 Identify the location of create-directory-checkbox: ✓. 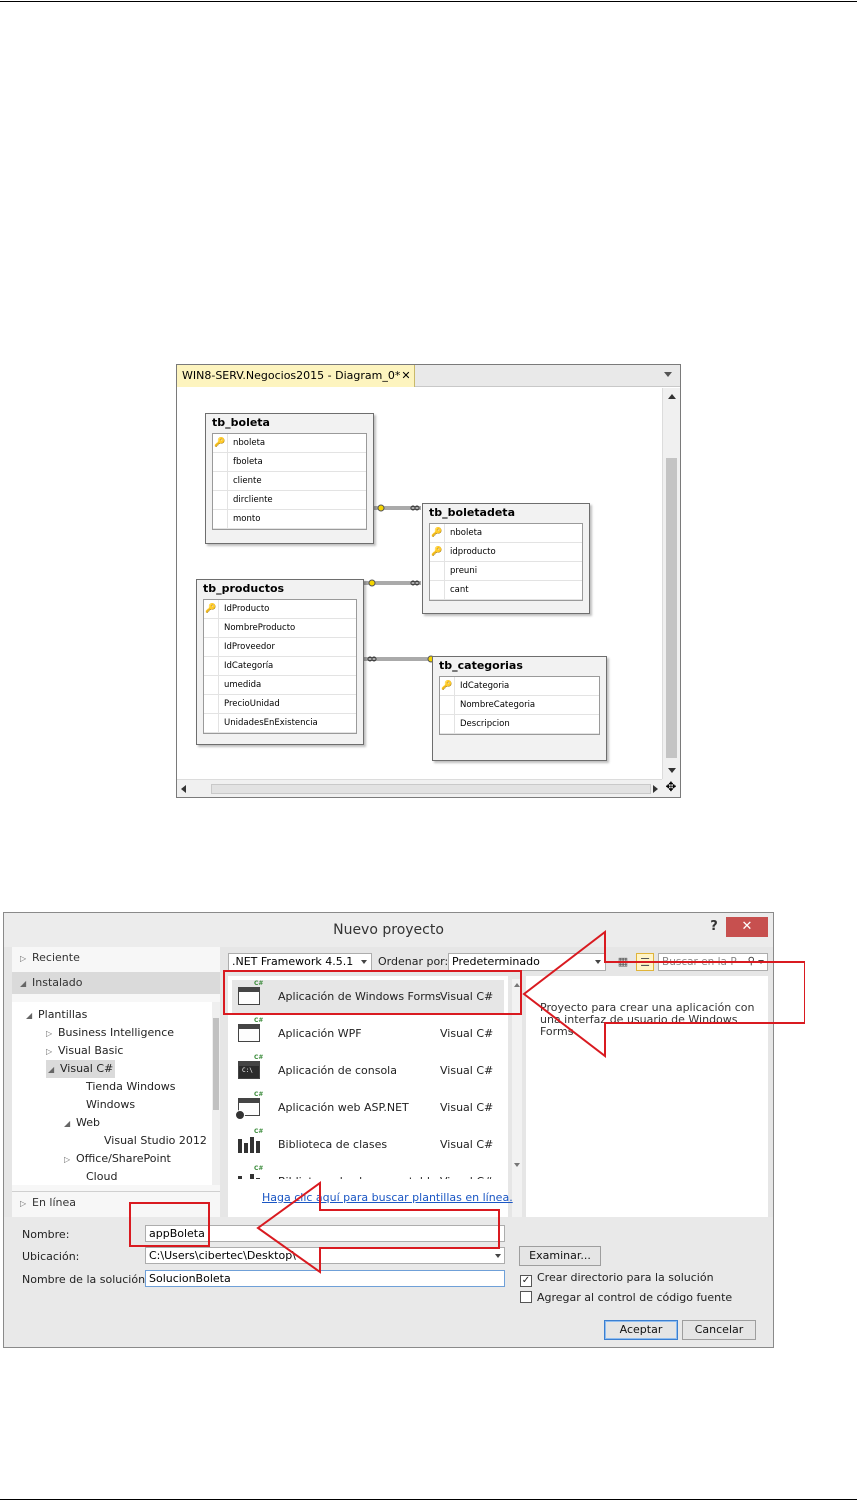
(526, 1281).